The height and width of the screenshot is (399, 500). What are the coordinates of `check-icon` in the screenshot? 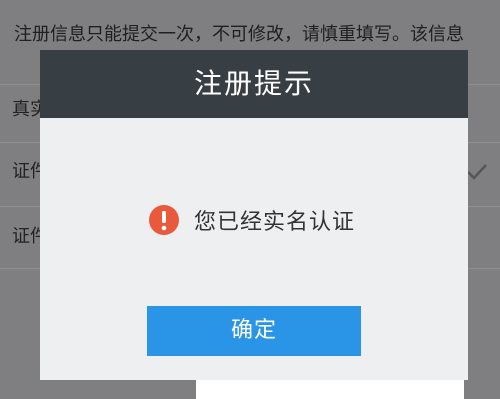 It's located at (477, 172).